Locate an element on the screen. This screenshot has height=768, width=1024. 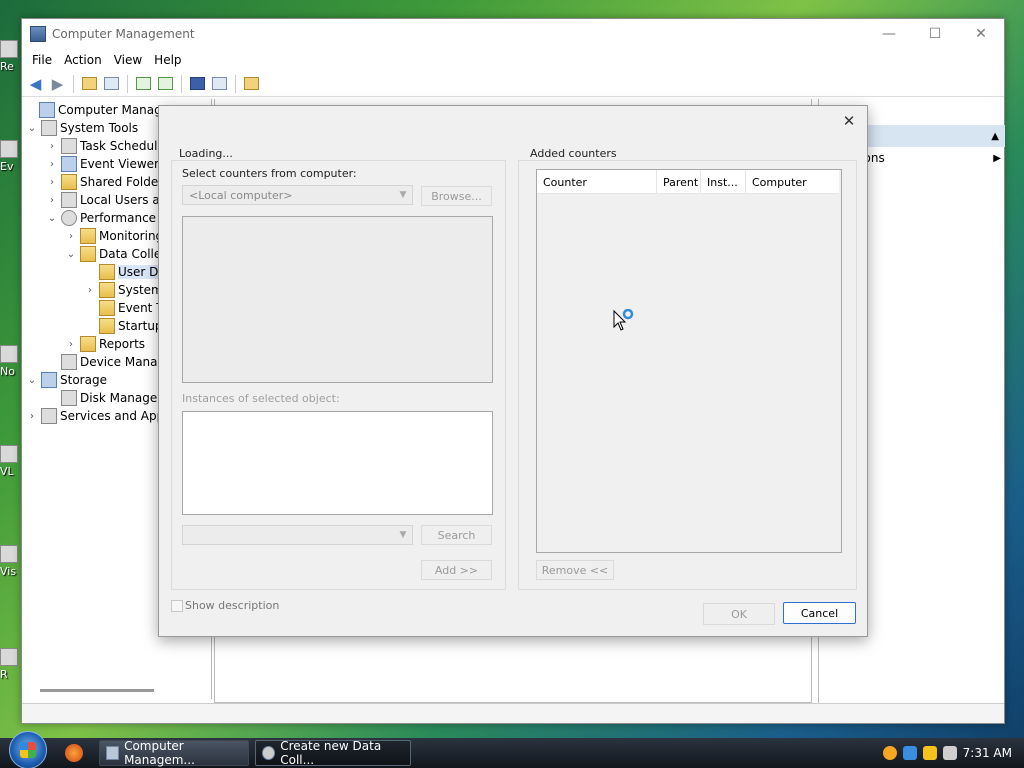
search-icon is located at coordinates (889, 753).